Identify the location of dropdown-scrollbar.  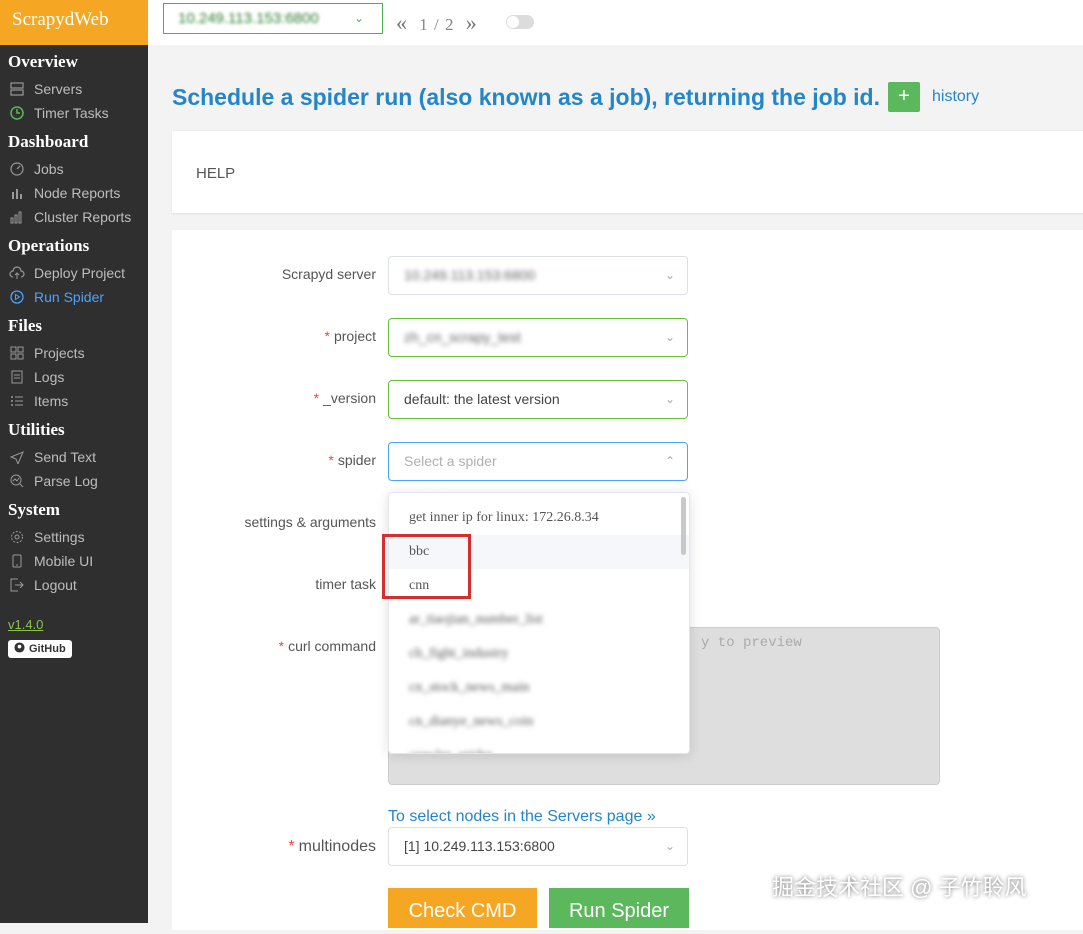
(683, 526).